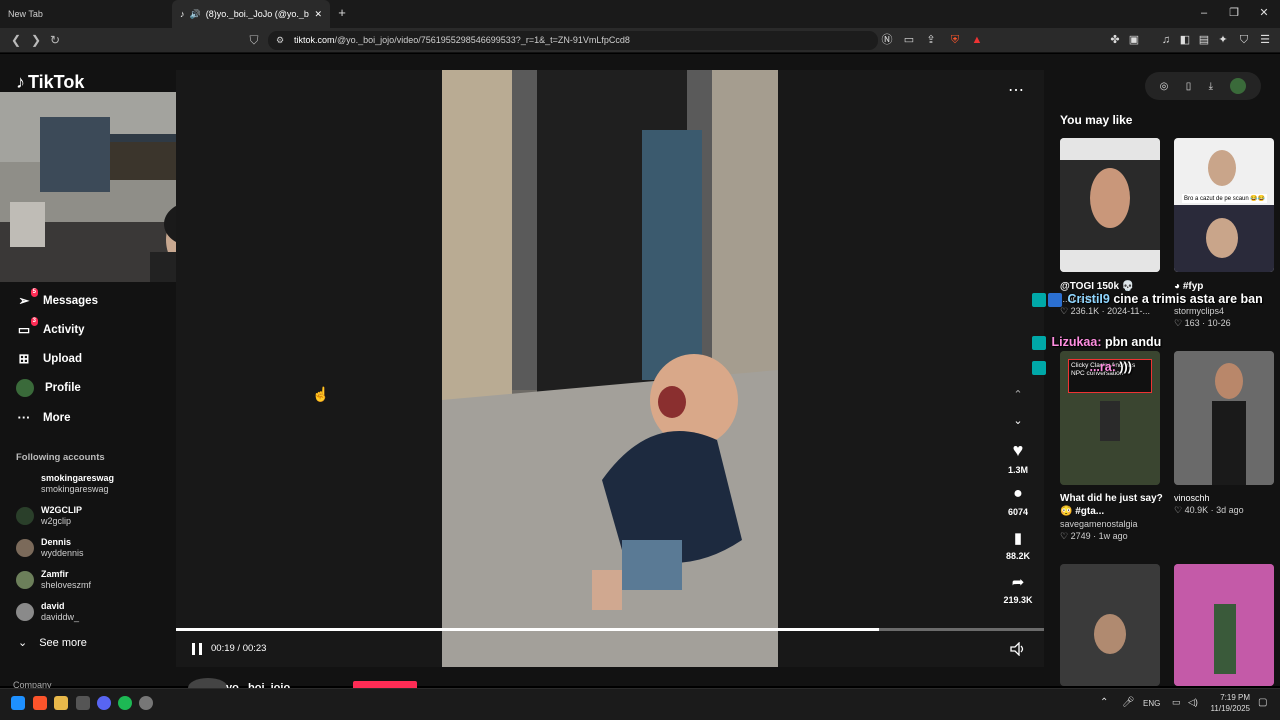  What do you see at coordinates (342, 13) in the screenshot?
I see `new-tab-button: +` at bounding box center [342, 13].